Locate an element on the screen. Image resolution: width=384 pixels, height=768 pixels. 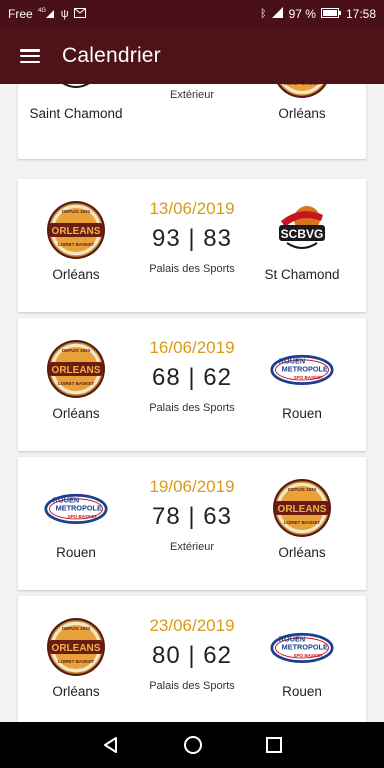
away-team: SCBVG St Chamond is located at coordinates (302, 240).